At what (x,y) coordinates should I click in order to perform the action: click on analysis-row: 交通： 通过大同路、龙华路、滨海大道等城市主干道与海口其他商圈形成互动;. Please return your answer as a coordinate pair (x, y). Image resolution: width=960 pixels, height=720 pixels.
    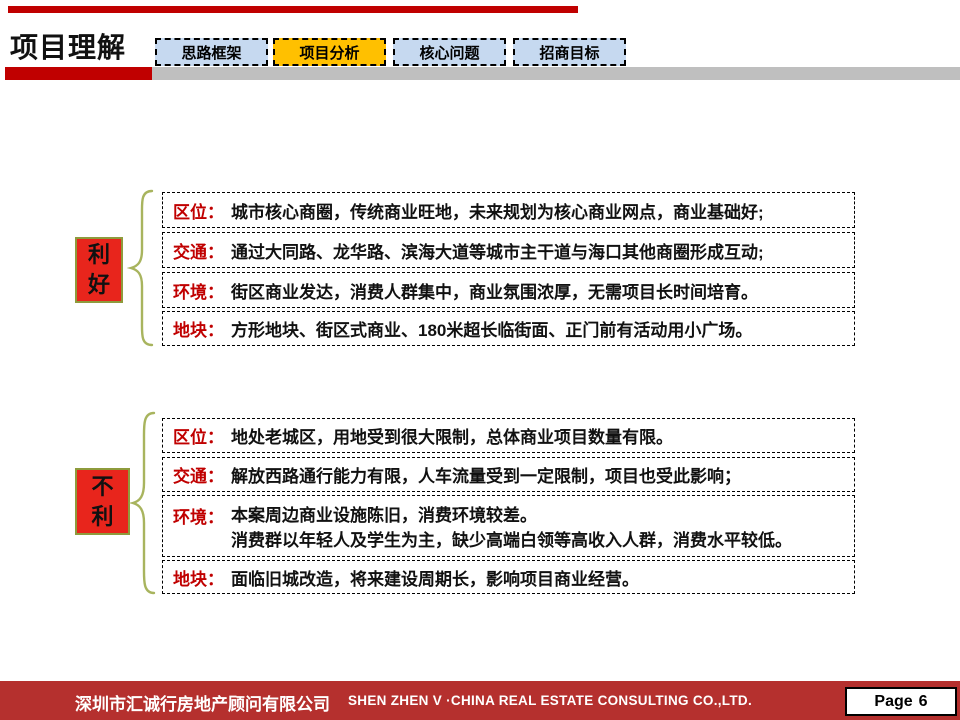
    Looking at the image, I should click on (508, 250).